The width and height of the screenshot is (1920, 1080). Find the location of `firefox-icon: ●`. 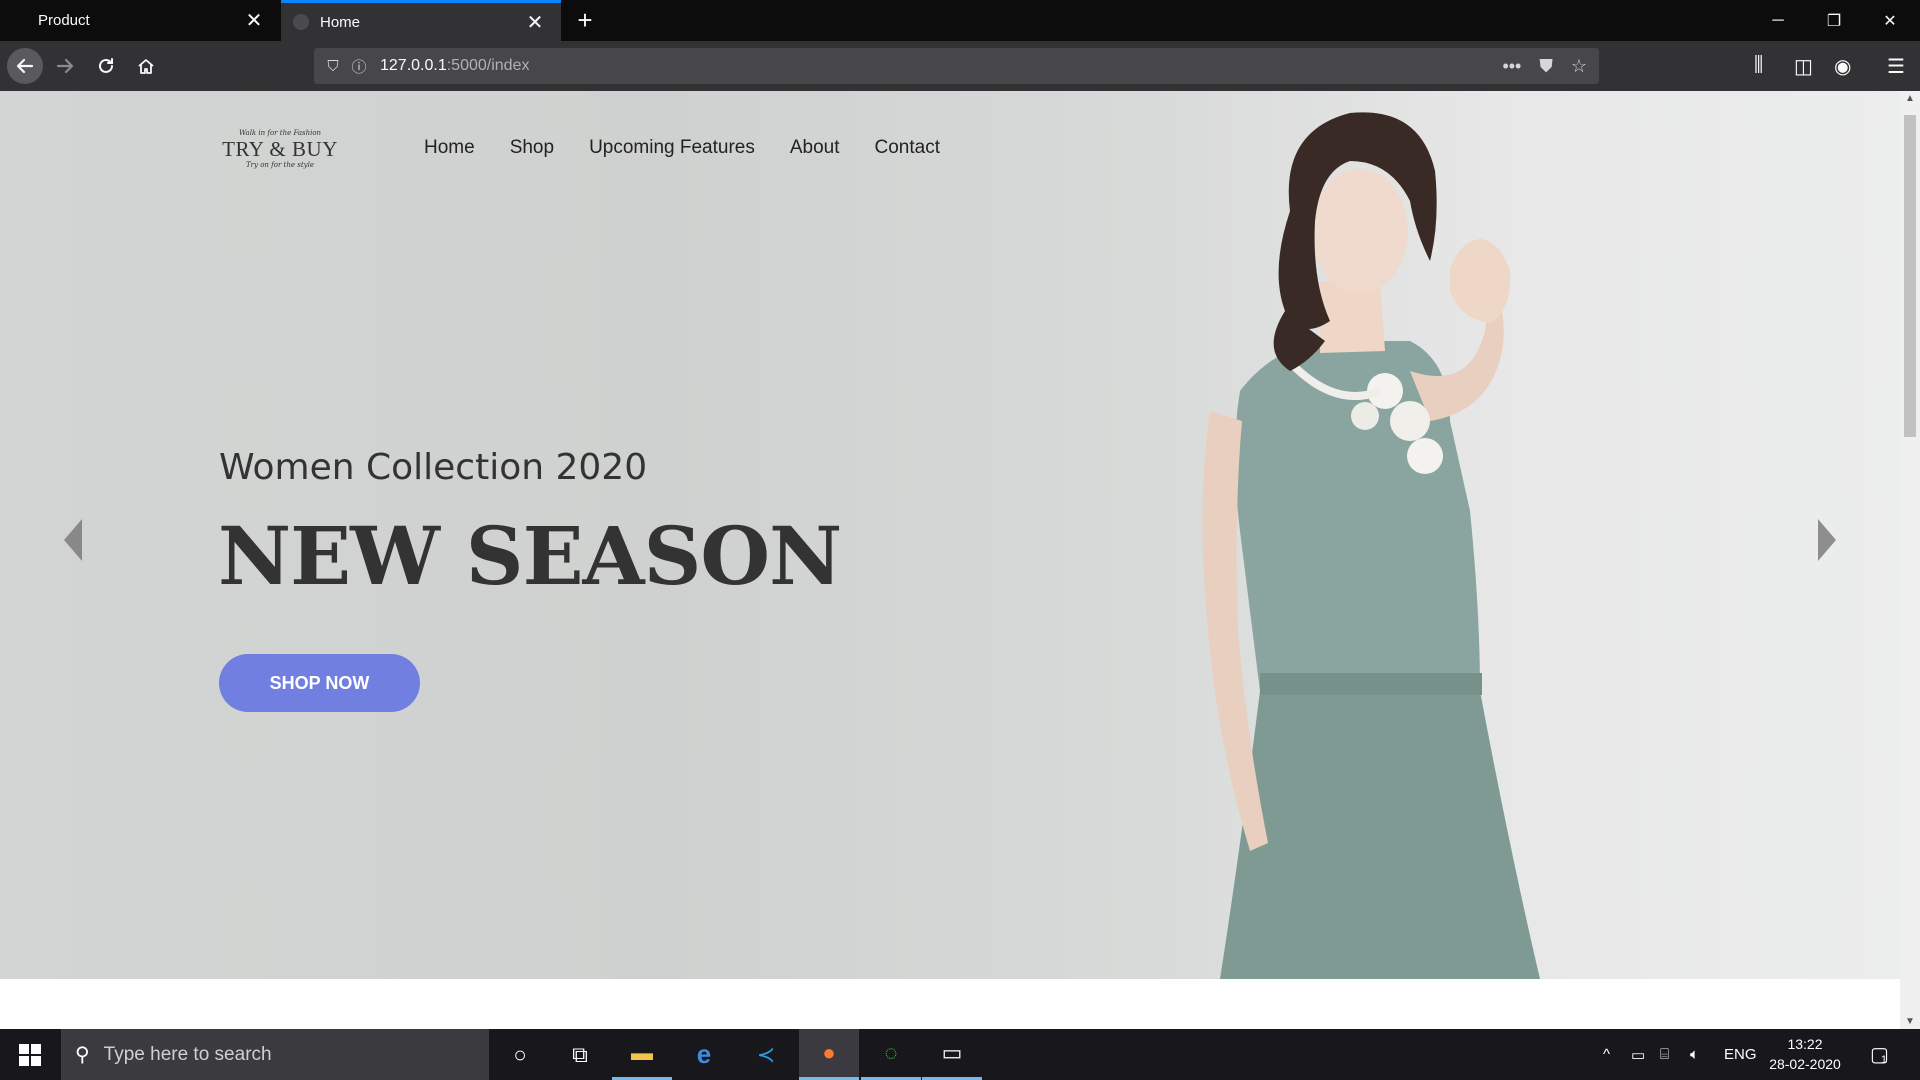

firefox-icon: ● is located at coordinates (829, 1054).